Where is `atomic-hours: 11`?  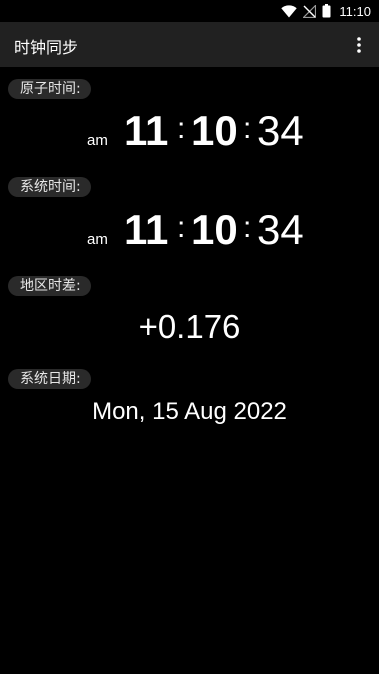
atomic-hours: 11 is located at coordinates (146, 130).